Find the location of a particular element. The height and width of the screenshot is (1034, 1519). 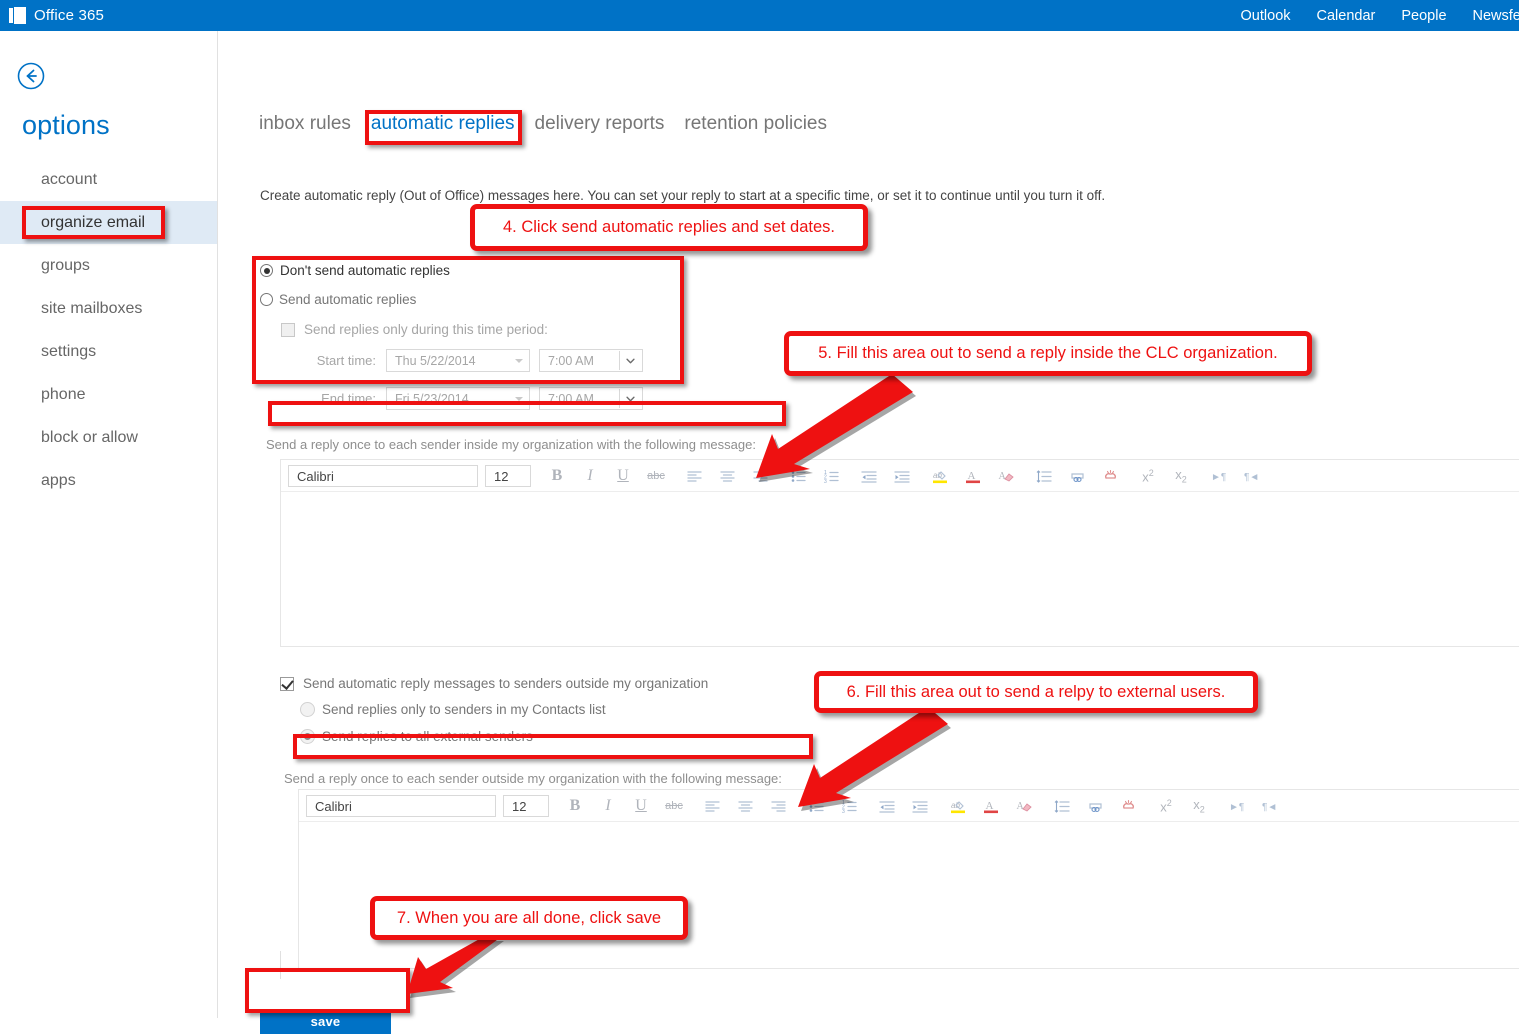

sidebar-item-site-mailboxes: site mailboxes is located at coordinates (108, 308).